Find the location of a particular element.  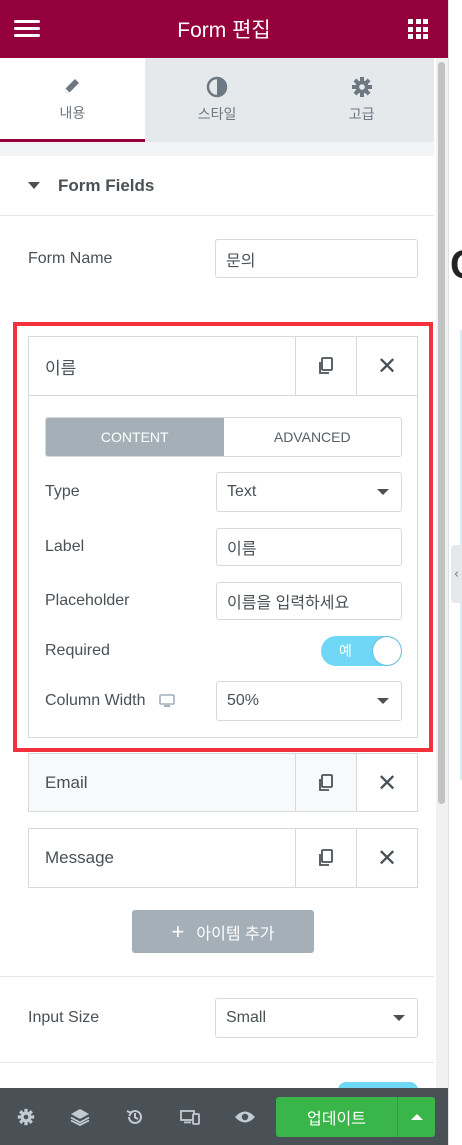

panel-gap is located at coordinates (217, 149).